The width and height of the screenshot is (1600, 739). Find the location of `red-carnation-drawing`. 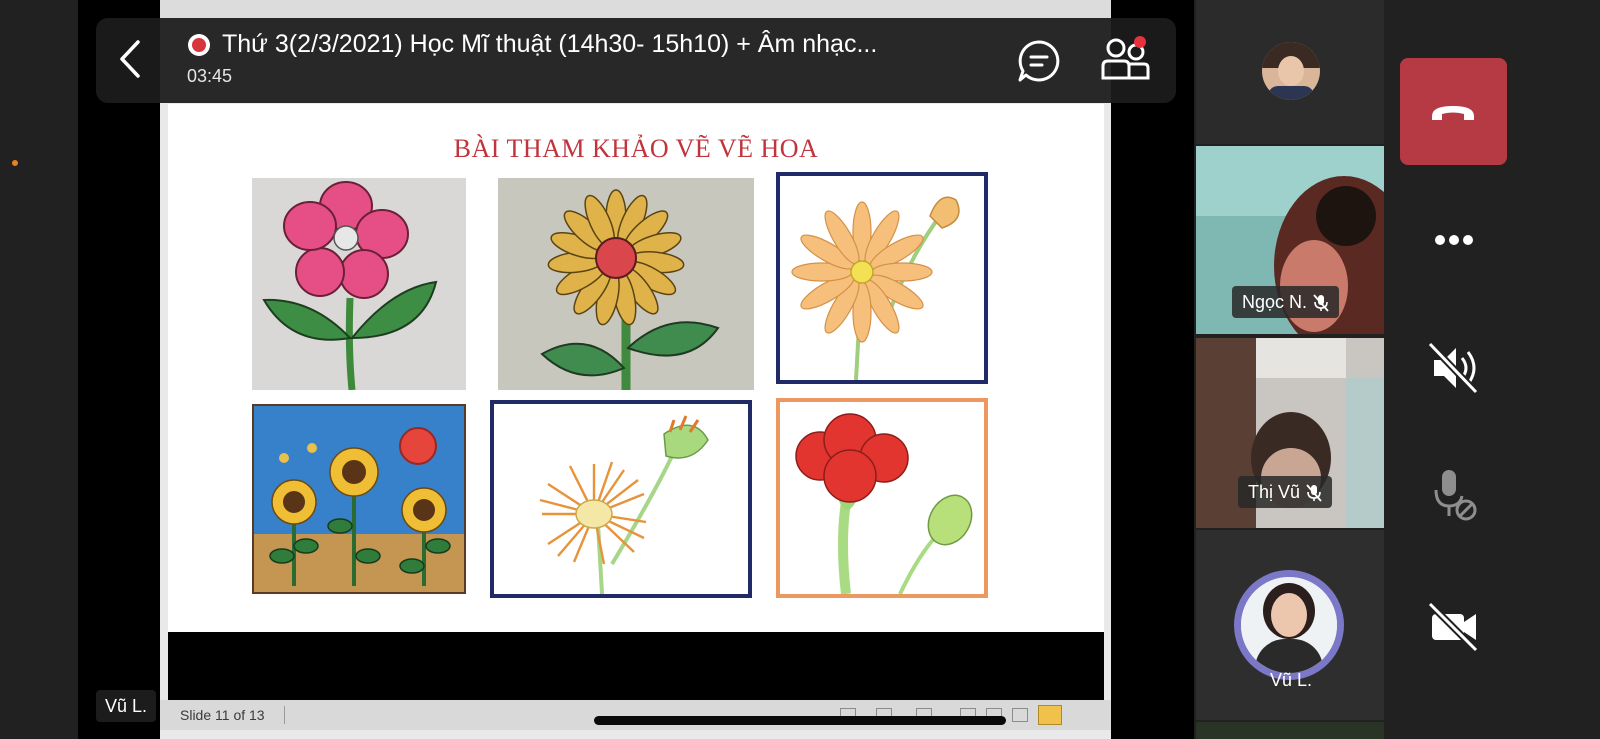

red-carnation-drawing is located at coordinates (882, 498).